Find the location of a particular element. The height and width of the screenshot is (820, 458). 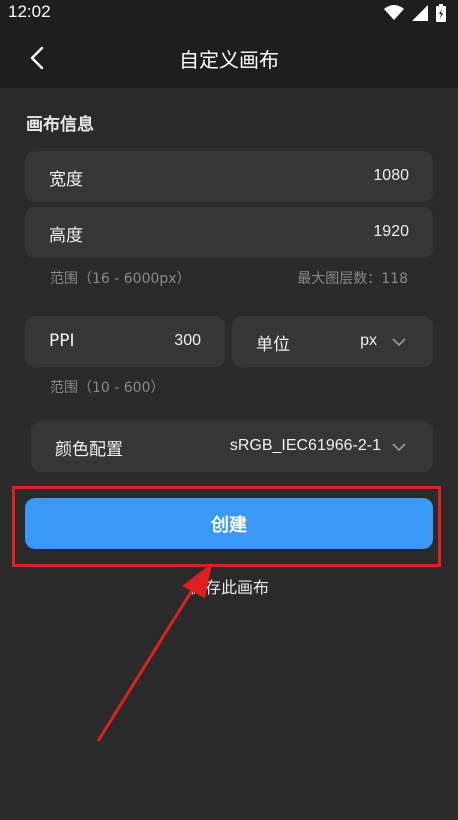

annotation-arrow is located at coordinates (154, 652).